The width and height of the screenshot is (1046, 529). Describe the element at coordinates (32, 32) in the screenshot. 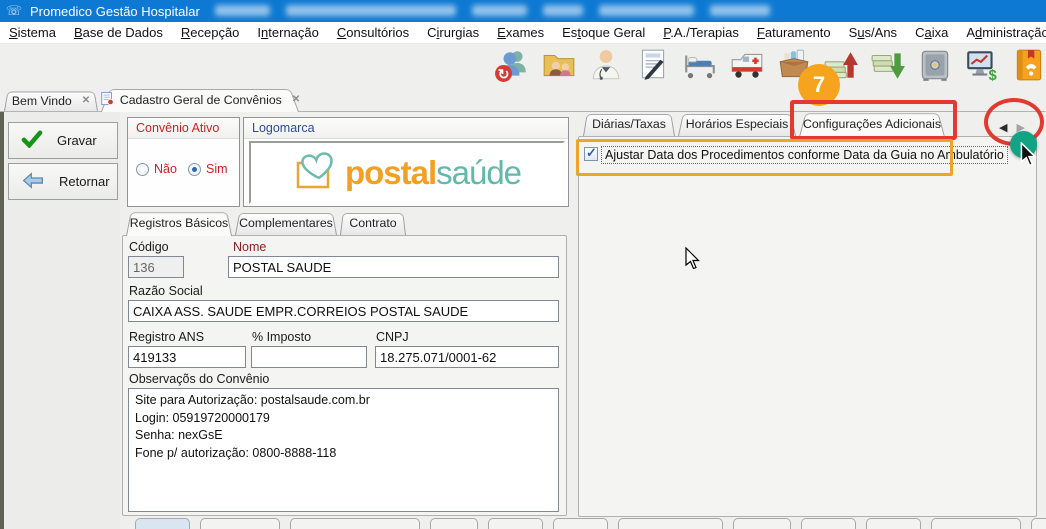

I see `menu-item-sistema: Sistema` at that location.